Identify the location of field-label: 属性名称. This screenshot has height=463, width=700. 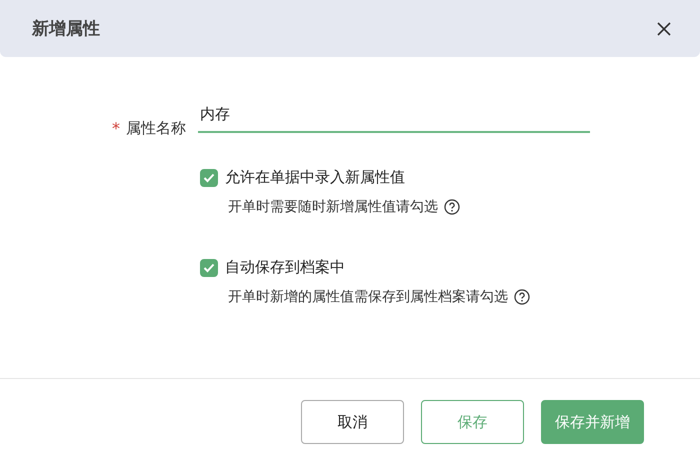
(156, 128).